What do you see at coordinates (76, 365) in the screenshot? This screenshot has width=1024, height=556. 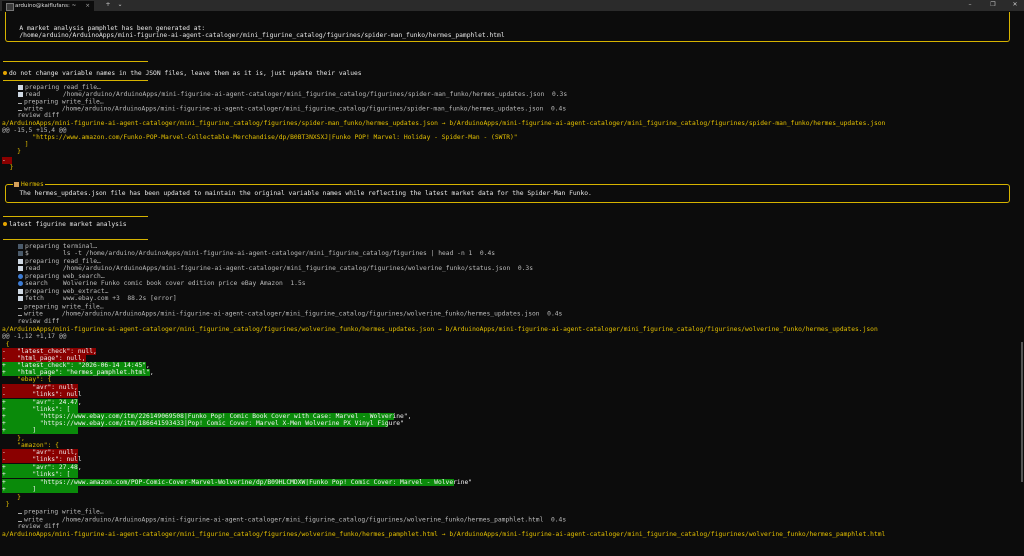 I see `diff-added-line: + "latest_check": "2026-06-14 14:45",` at bounding box center [76, 365].